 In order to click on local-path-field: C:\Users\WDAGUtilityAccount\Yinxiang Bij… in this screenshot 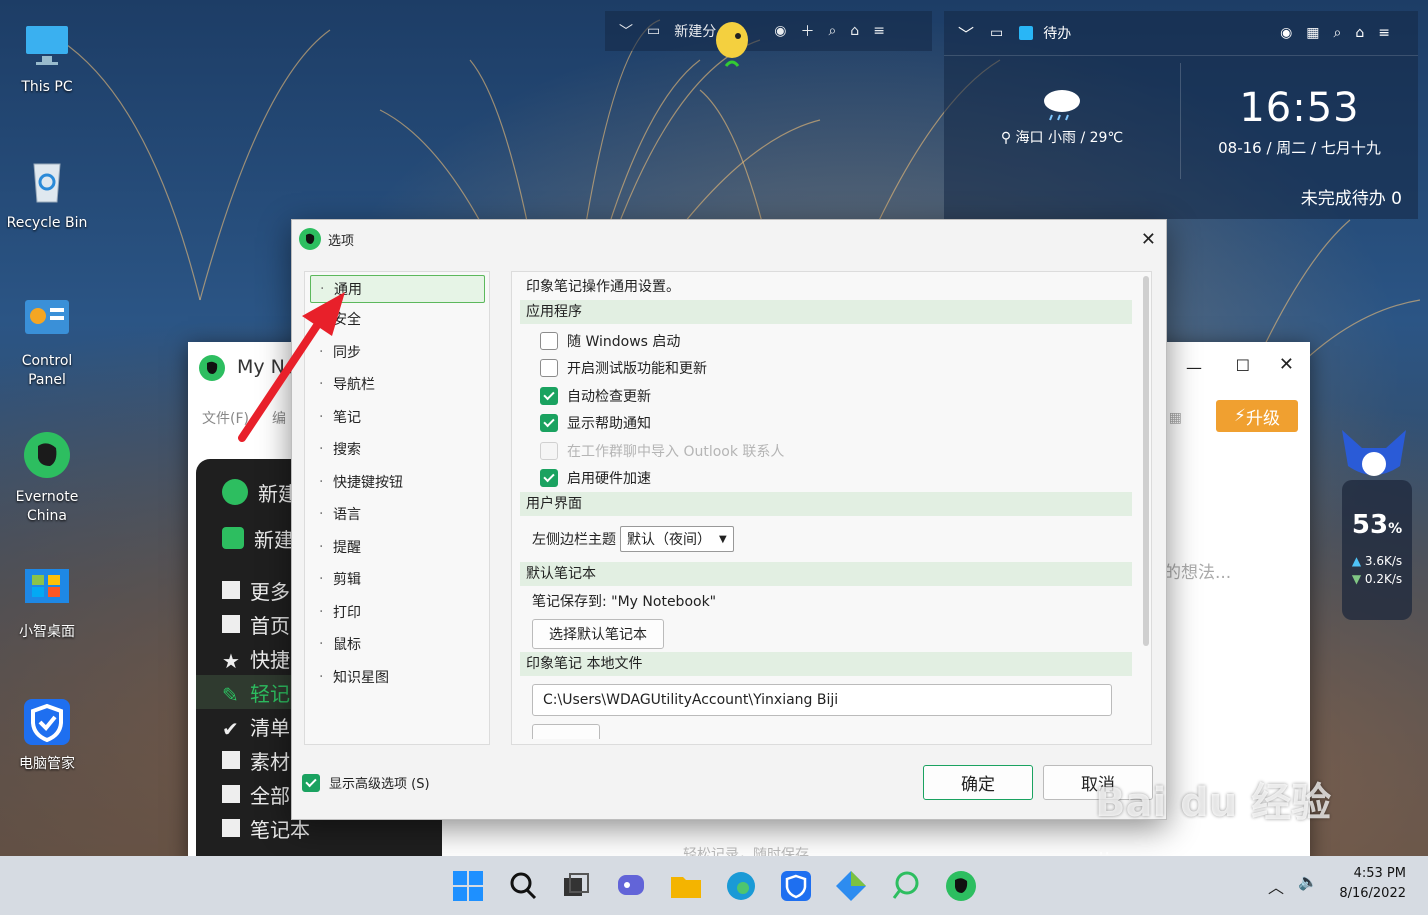, I will do `click(822, 700)`.